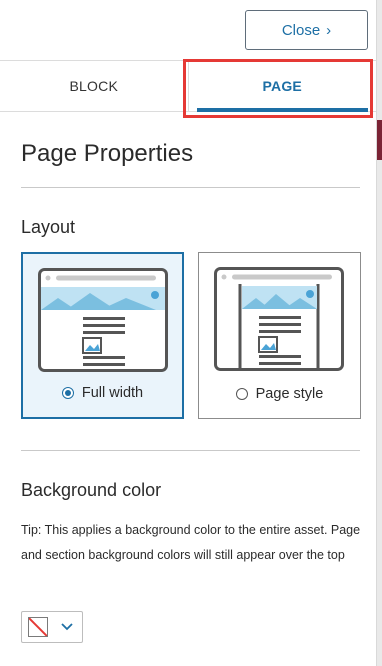  Describe the element at coordinates (241, 394) in the screenshot. I see `page-style-radio` at that location.